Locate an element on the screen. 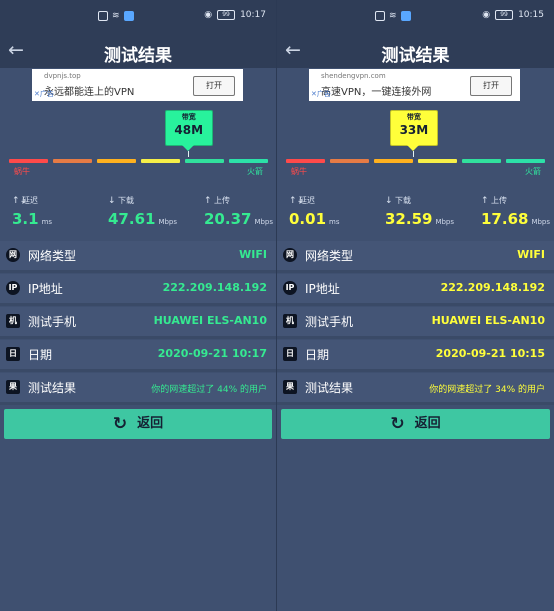 Image resolution: width=554 pixels, height=611 pixels. ad-banner: dvpnjs.top 永远都能连上的VPN 打开 ✕广告 is located at coordinates (137, 85).